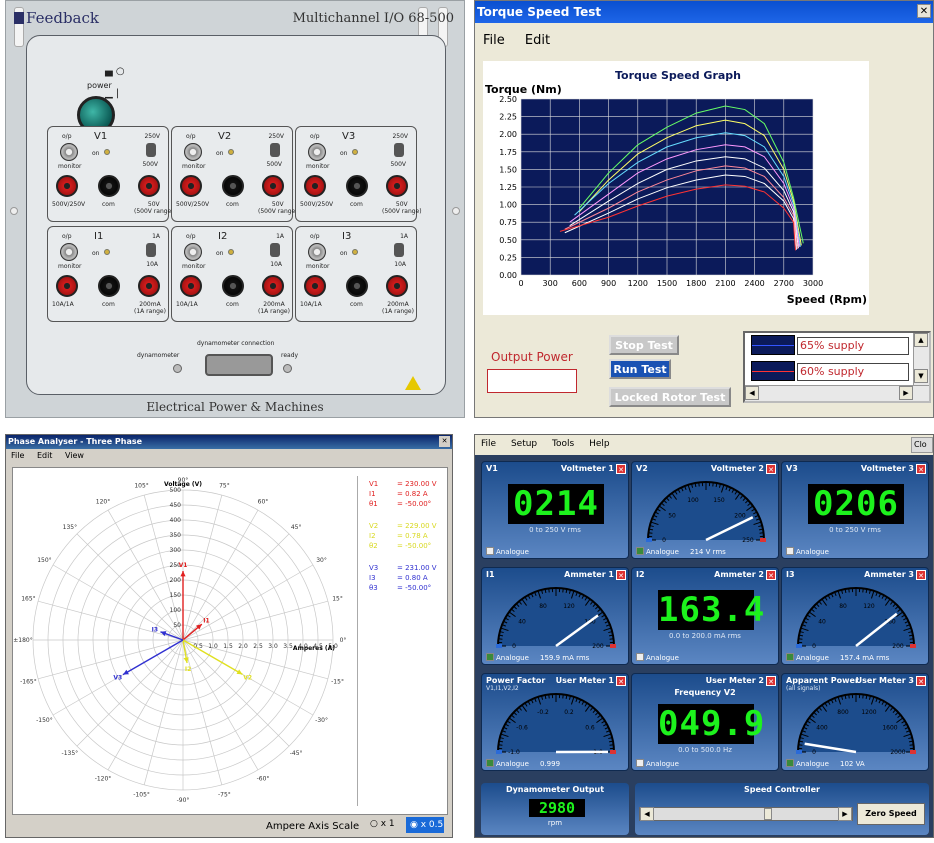  Describe the element at coordinates (921, 359) in the screenshot. I see `vertical-scrollbar: ▲ ▼` at that location.